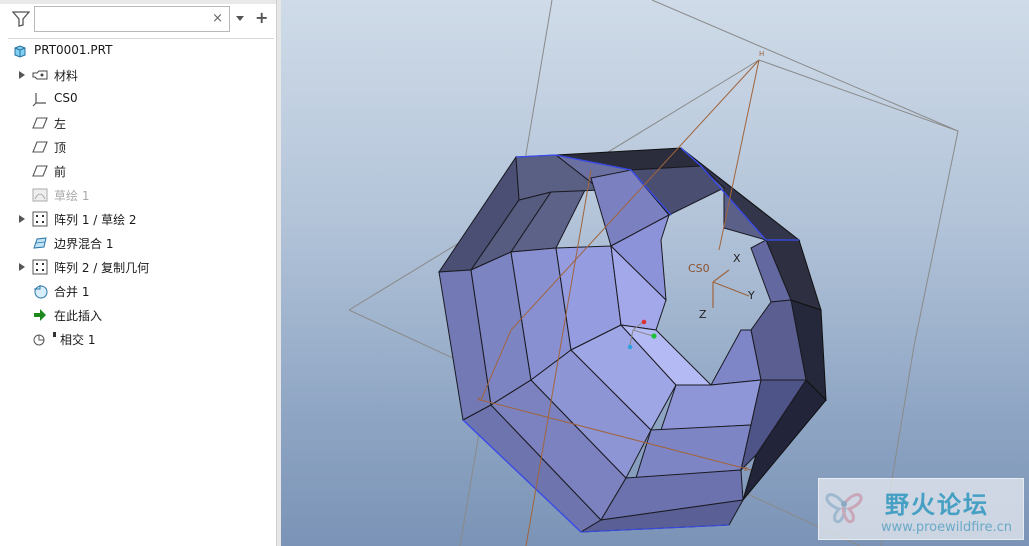 The image size is (1029, 546). What do you see at coordinates (217, 19) in the screenshot?
I see `clear-search-icon: ×` at bounding box center [217, 19].